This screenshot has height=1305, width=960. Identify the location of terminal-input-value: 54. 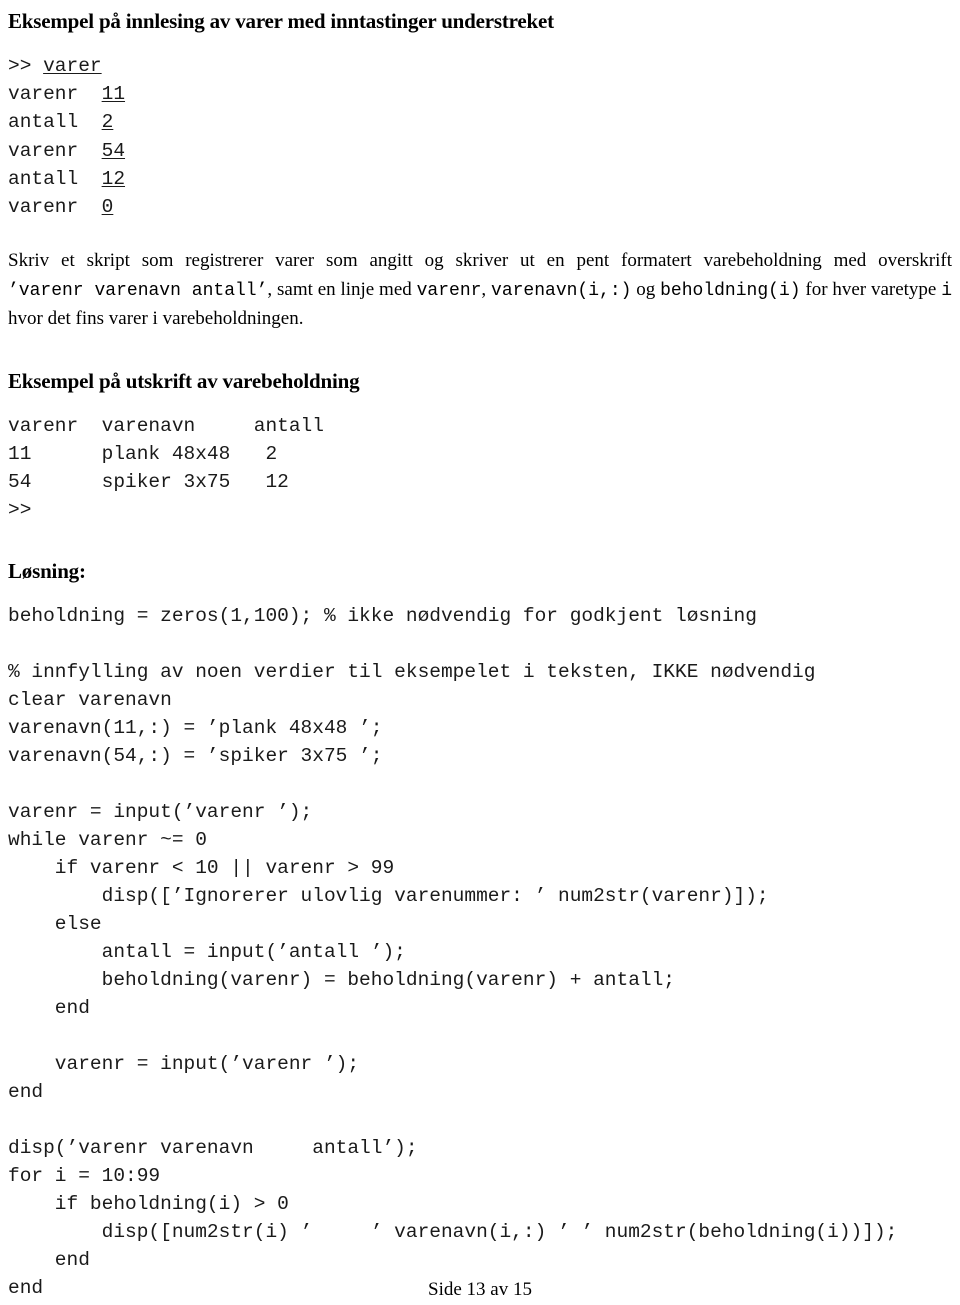
(113, 150).